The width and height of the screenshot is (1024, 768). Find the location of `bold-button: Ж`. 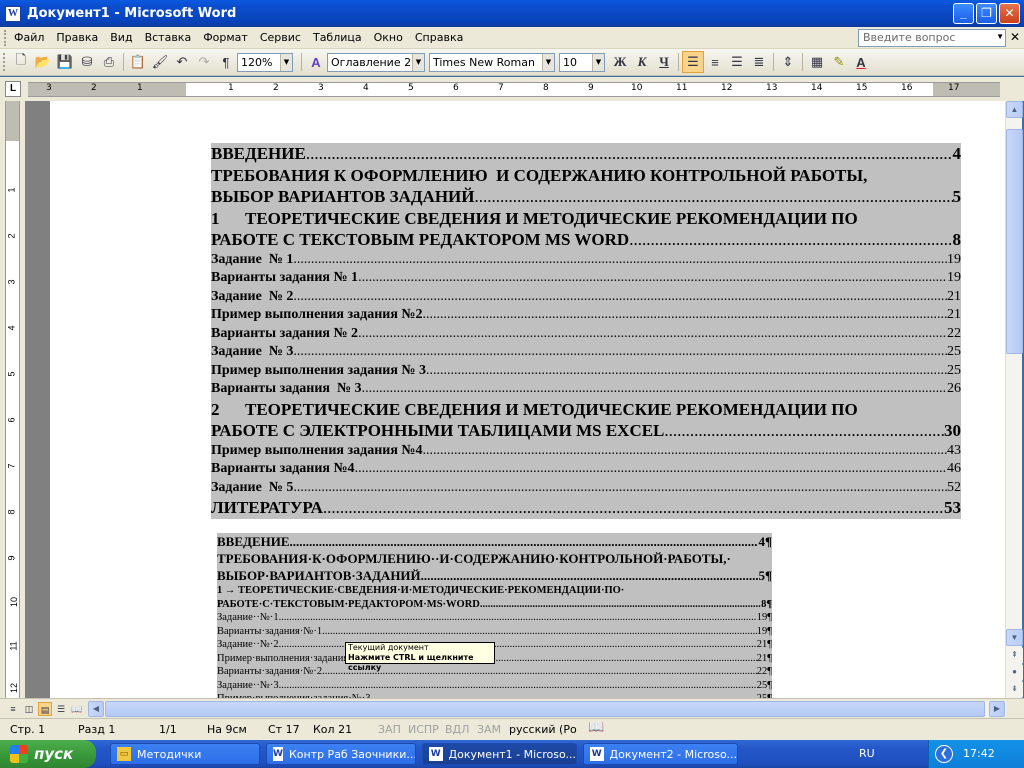

bold-button: Ж is located at coordinates (620, 62).